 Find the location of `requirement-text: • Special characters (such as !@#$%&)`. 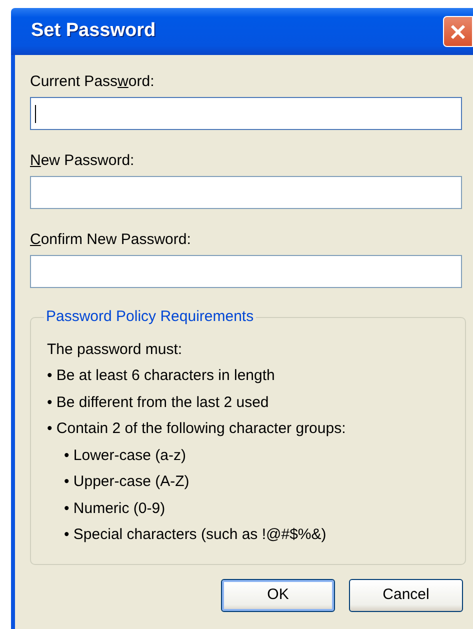

requirement-text: • Special characters (such as !@#$%&) is located at coordinates (195, 535).